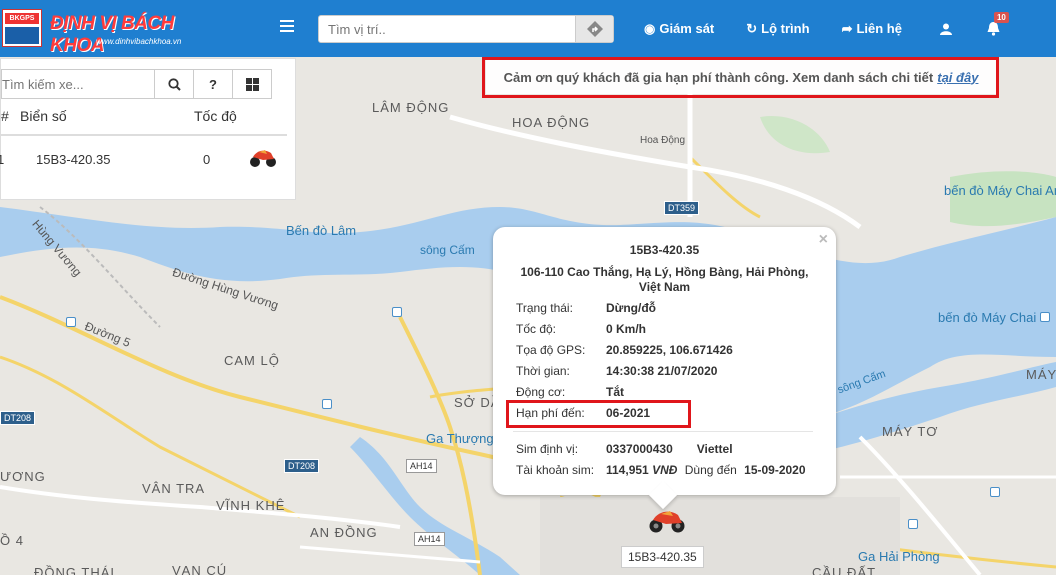 The image size is (1056, 575). What do you see at coordinates (667, 520) in the screenshot?
I see `vehicle-marker-icon` at bounding box center [667, 520].